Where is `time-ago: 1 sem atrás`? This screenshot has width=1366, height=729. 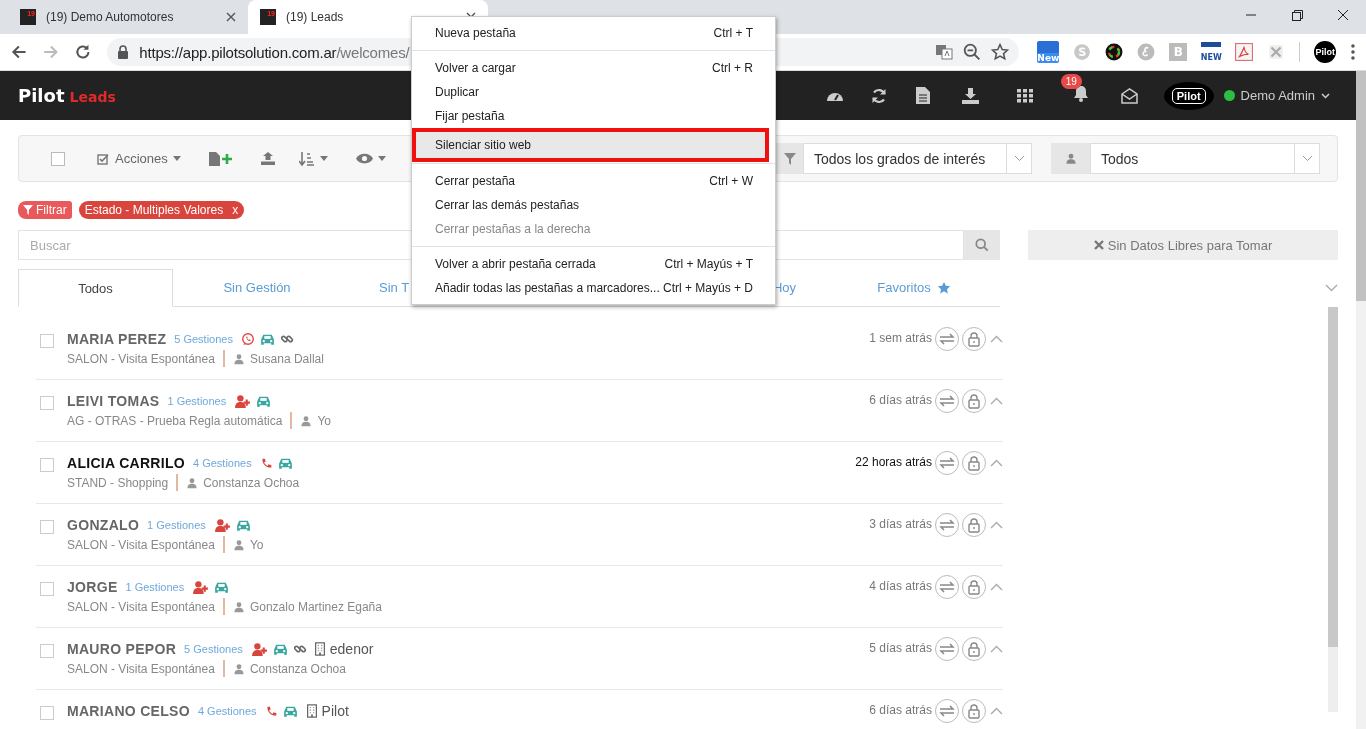
time-ago: 1 sem atrás is located at coordinates (900, 338).